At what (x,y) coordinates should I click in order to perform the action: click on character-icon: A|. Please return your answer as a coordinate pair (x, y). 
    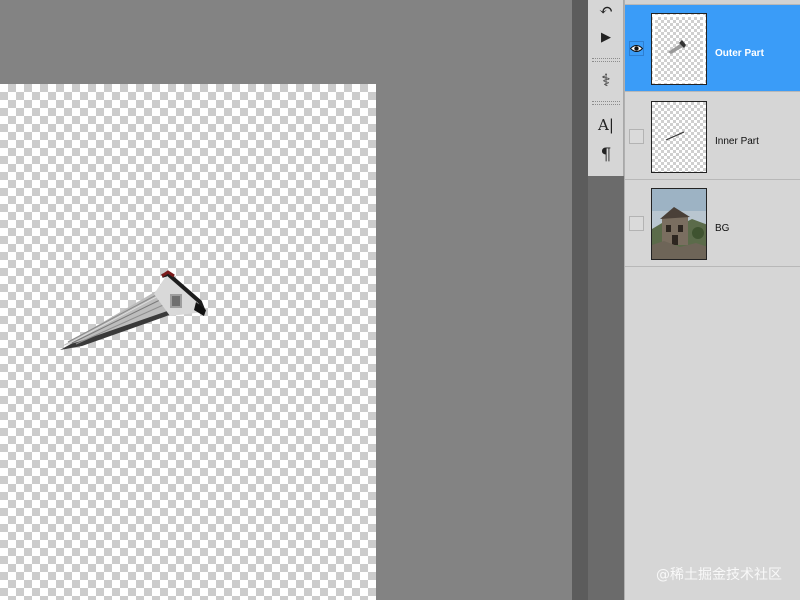
    Looking at the image, I should click on (606, 125).